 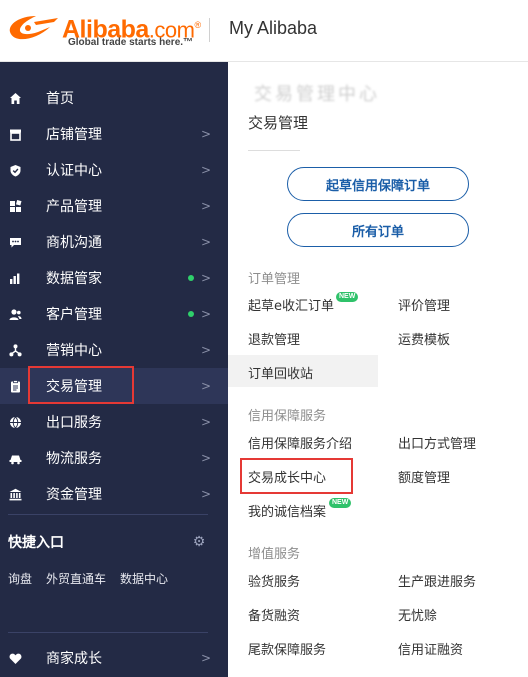 What do you see at coordinates (274, 279) in the screenshot?
I see `section-title-orders: 订单管理` at bounding box center [274, 279].